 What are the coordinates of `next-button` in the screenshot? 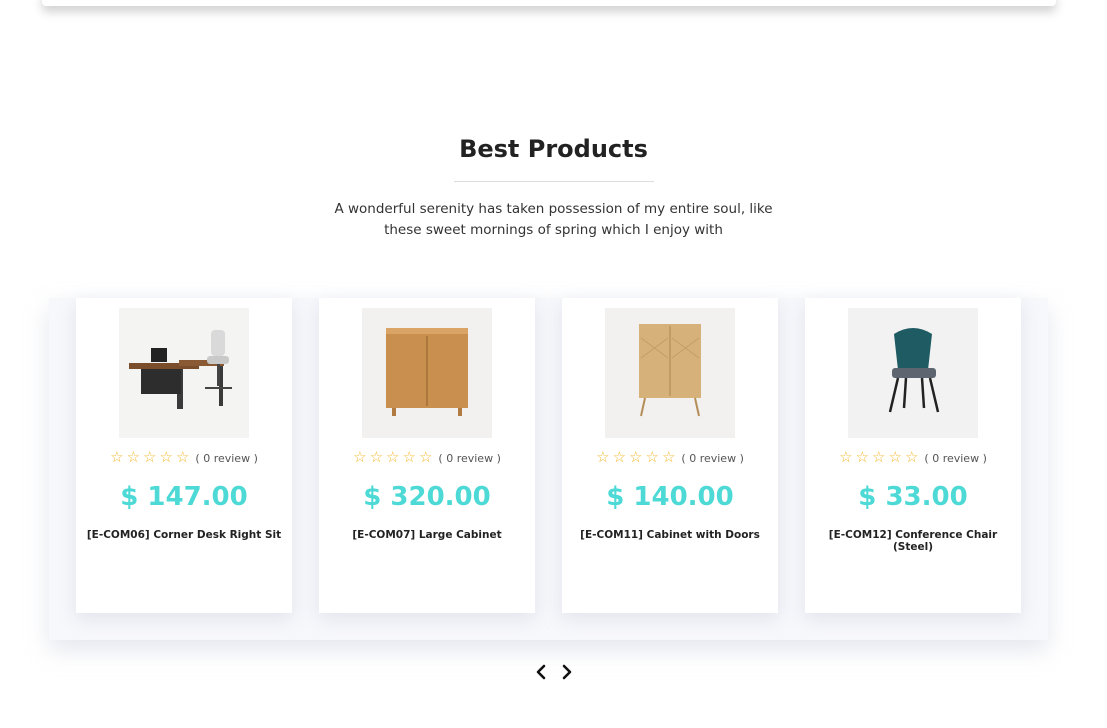 It's located at (567, 672).